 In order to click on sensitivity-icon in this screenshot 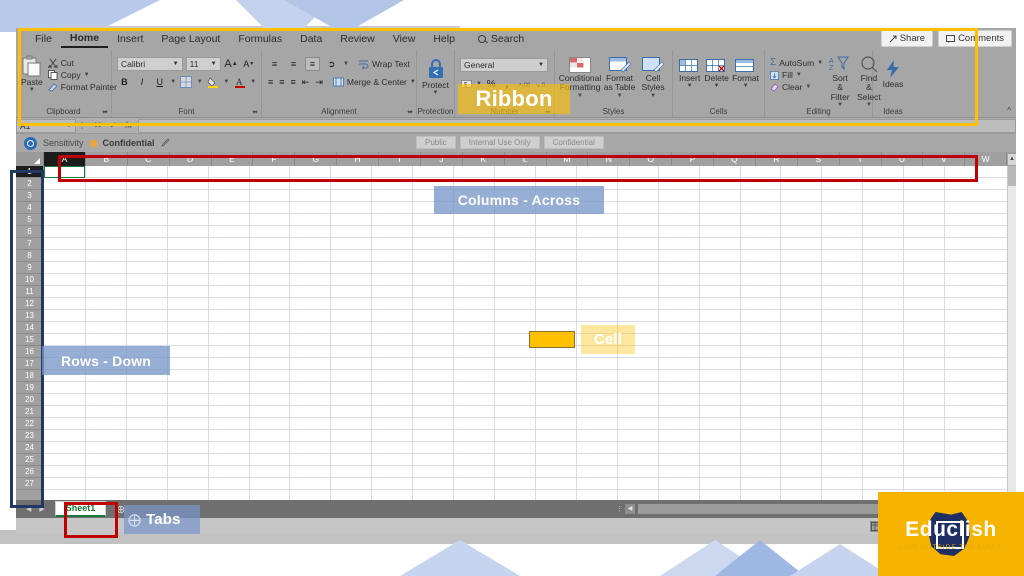, I will do `click(30, 143)`.